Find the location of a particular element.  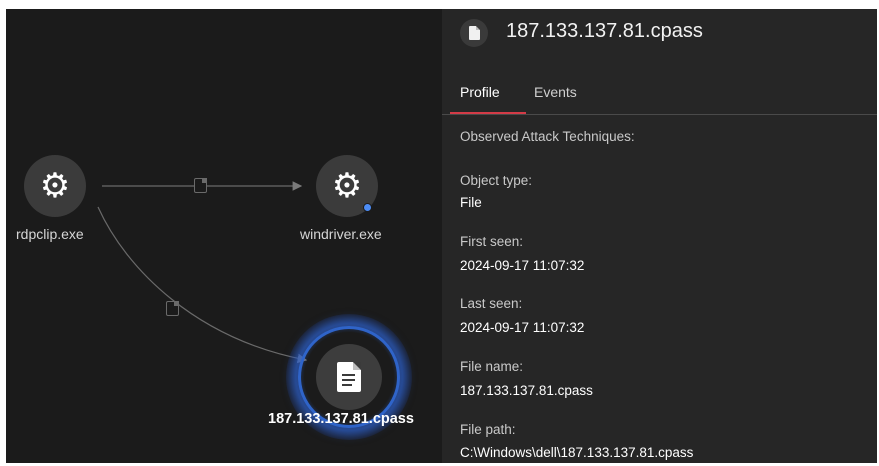

node-label-rdpclip: rdpclip.exe is located at coordinates (50, 234).